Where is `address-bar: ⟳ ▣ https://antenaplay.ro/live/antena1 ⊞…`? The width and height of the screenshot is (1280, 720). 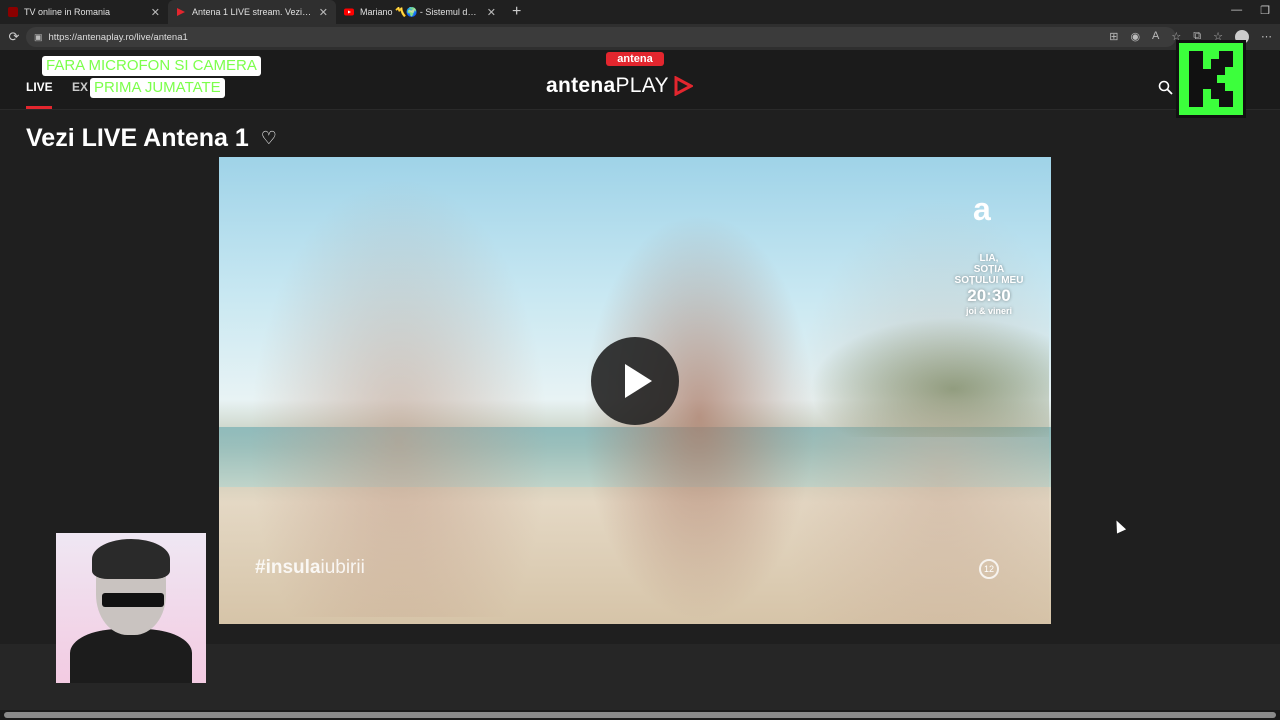 address-bar: ⟳ ▣ https://antenaplay.ro/live/antena1 ⊞… is located at coordinates (640, 37).